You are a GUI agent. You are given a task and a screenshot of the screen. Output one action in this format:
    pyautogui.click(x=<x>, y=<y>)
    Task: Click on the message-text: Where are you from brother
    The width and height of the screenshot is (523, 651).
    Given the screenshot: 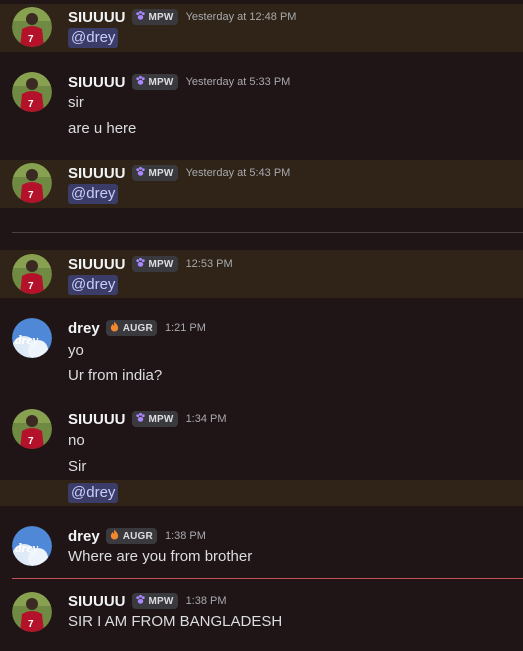 What is the action you would take?
    pyautogui.click(x=160, y=556)
    